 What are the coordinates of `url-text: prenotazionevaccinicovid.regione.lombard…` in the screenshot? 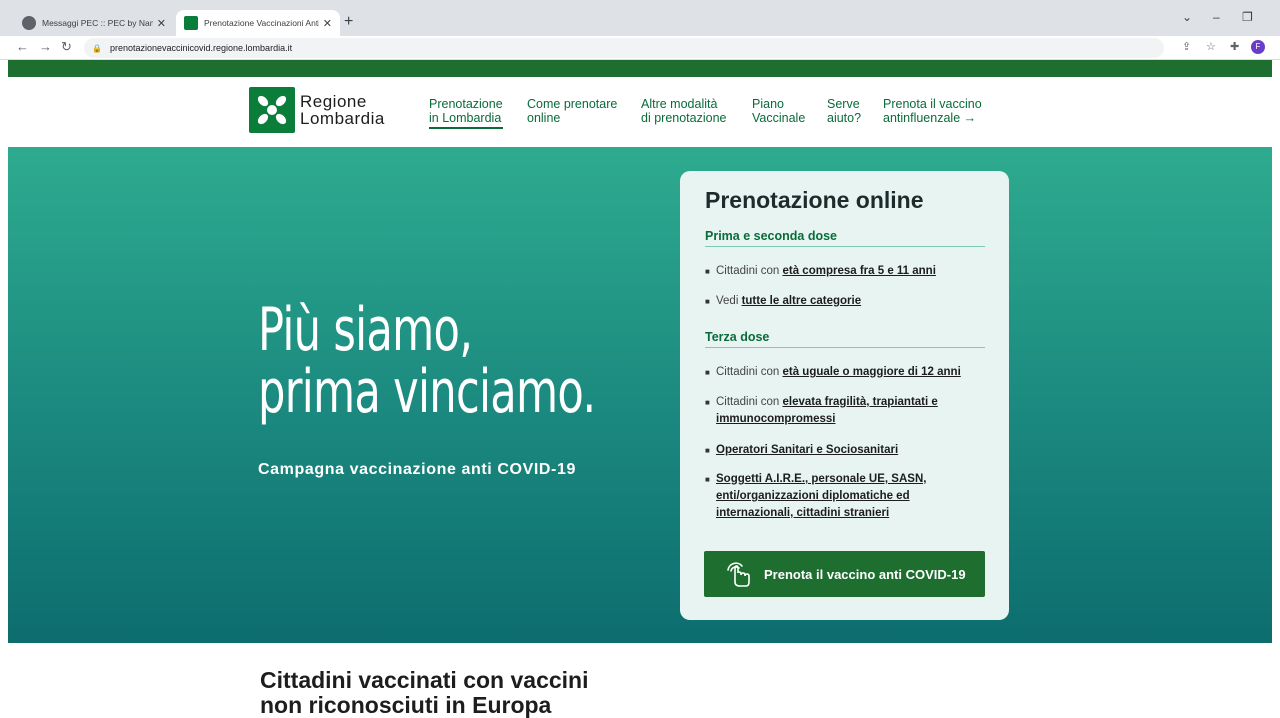 It's located at (201, 48).